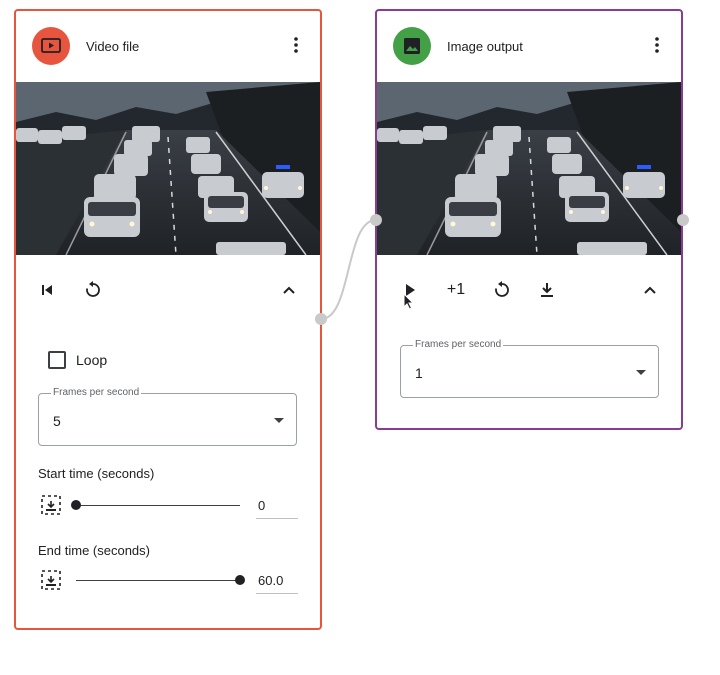  What do you see at coordinates (547, 290) in the screenshot?
I see `download-icon` at bounding box center [547, 290].